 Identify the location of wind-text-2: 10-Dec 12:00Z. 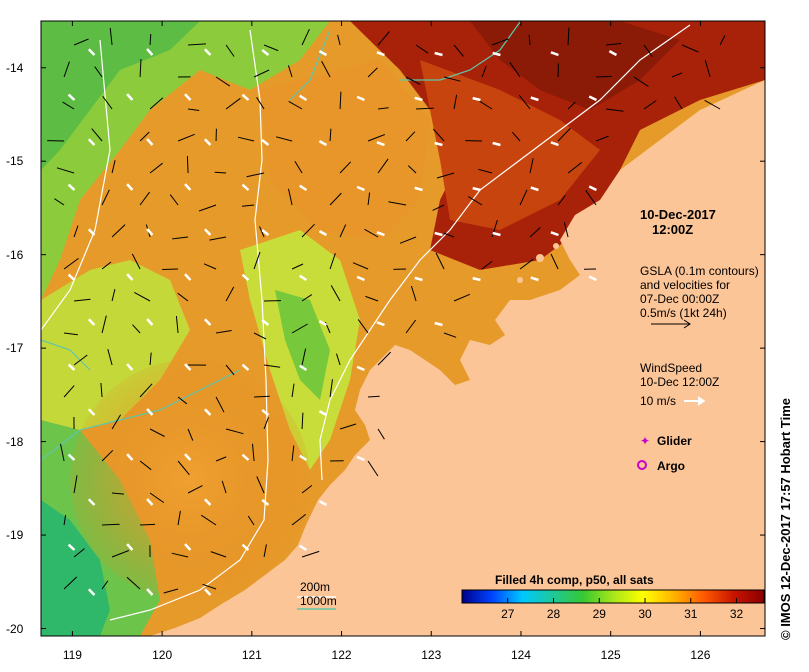
(680, 382).